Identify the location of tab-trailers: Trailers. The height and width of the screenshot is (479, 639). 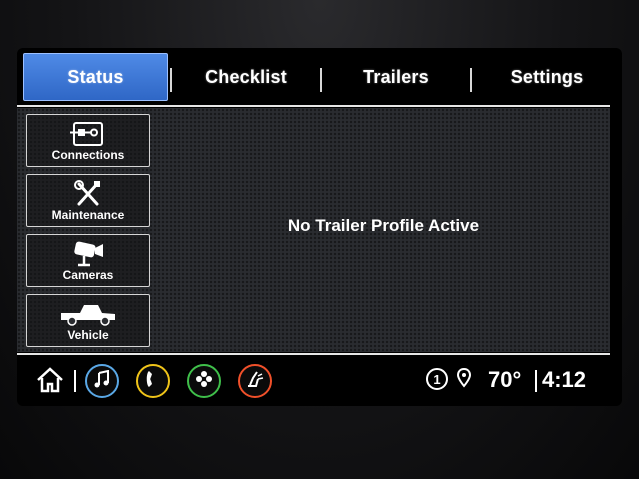
(396, 77).